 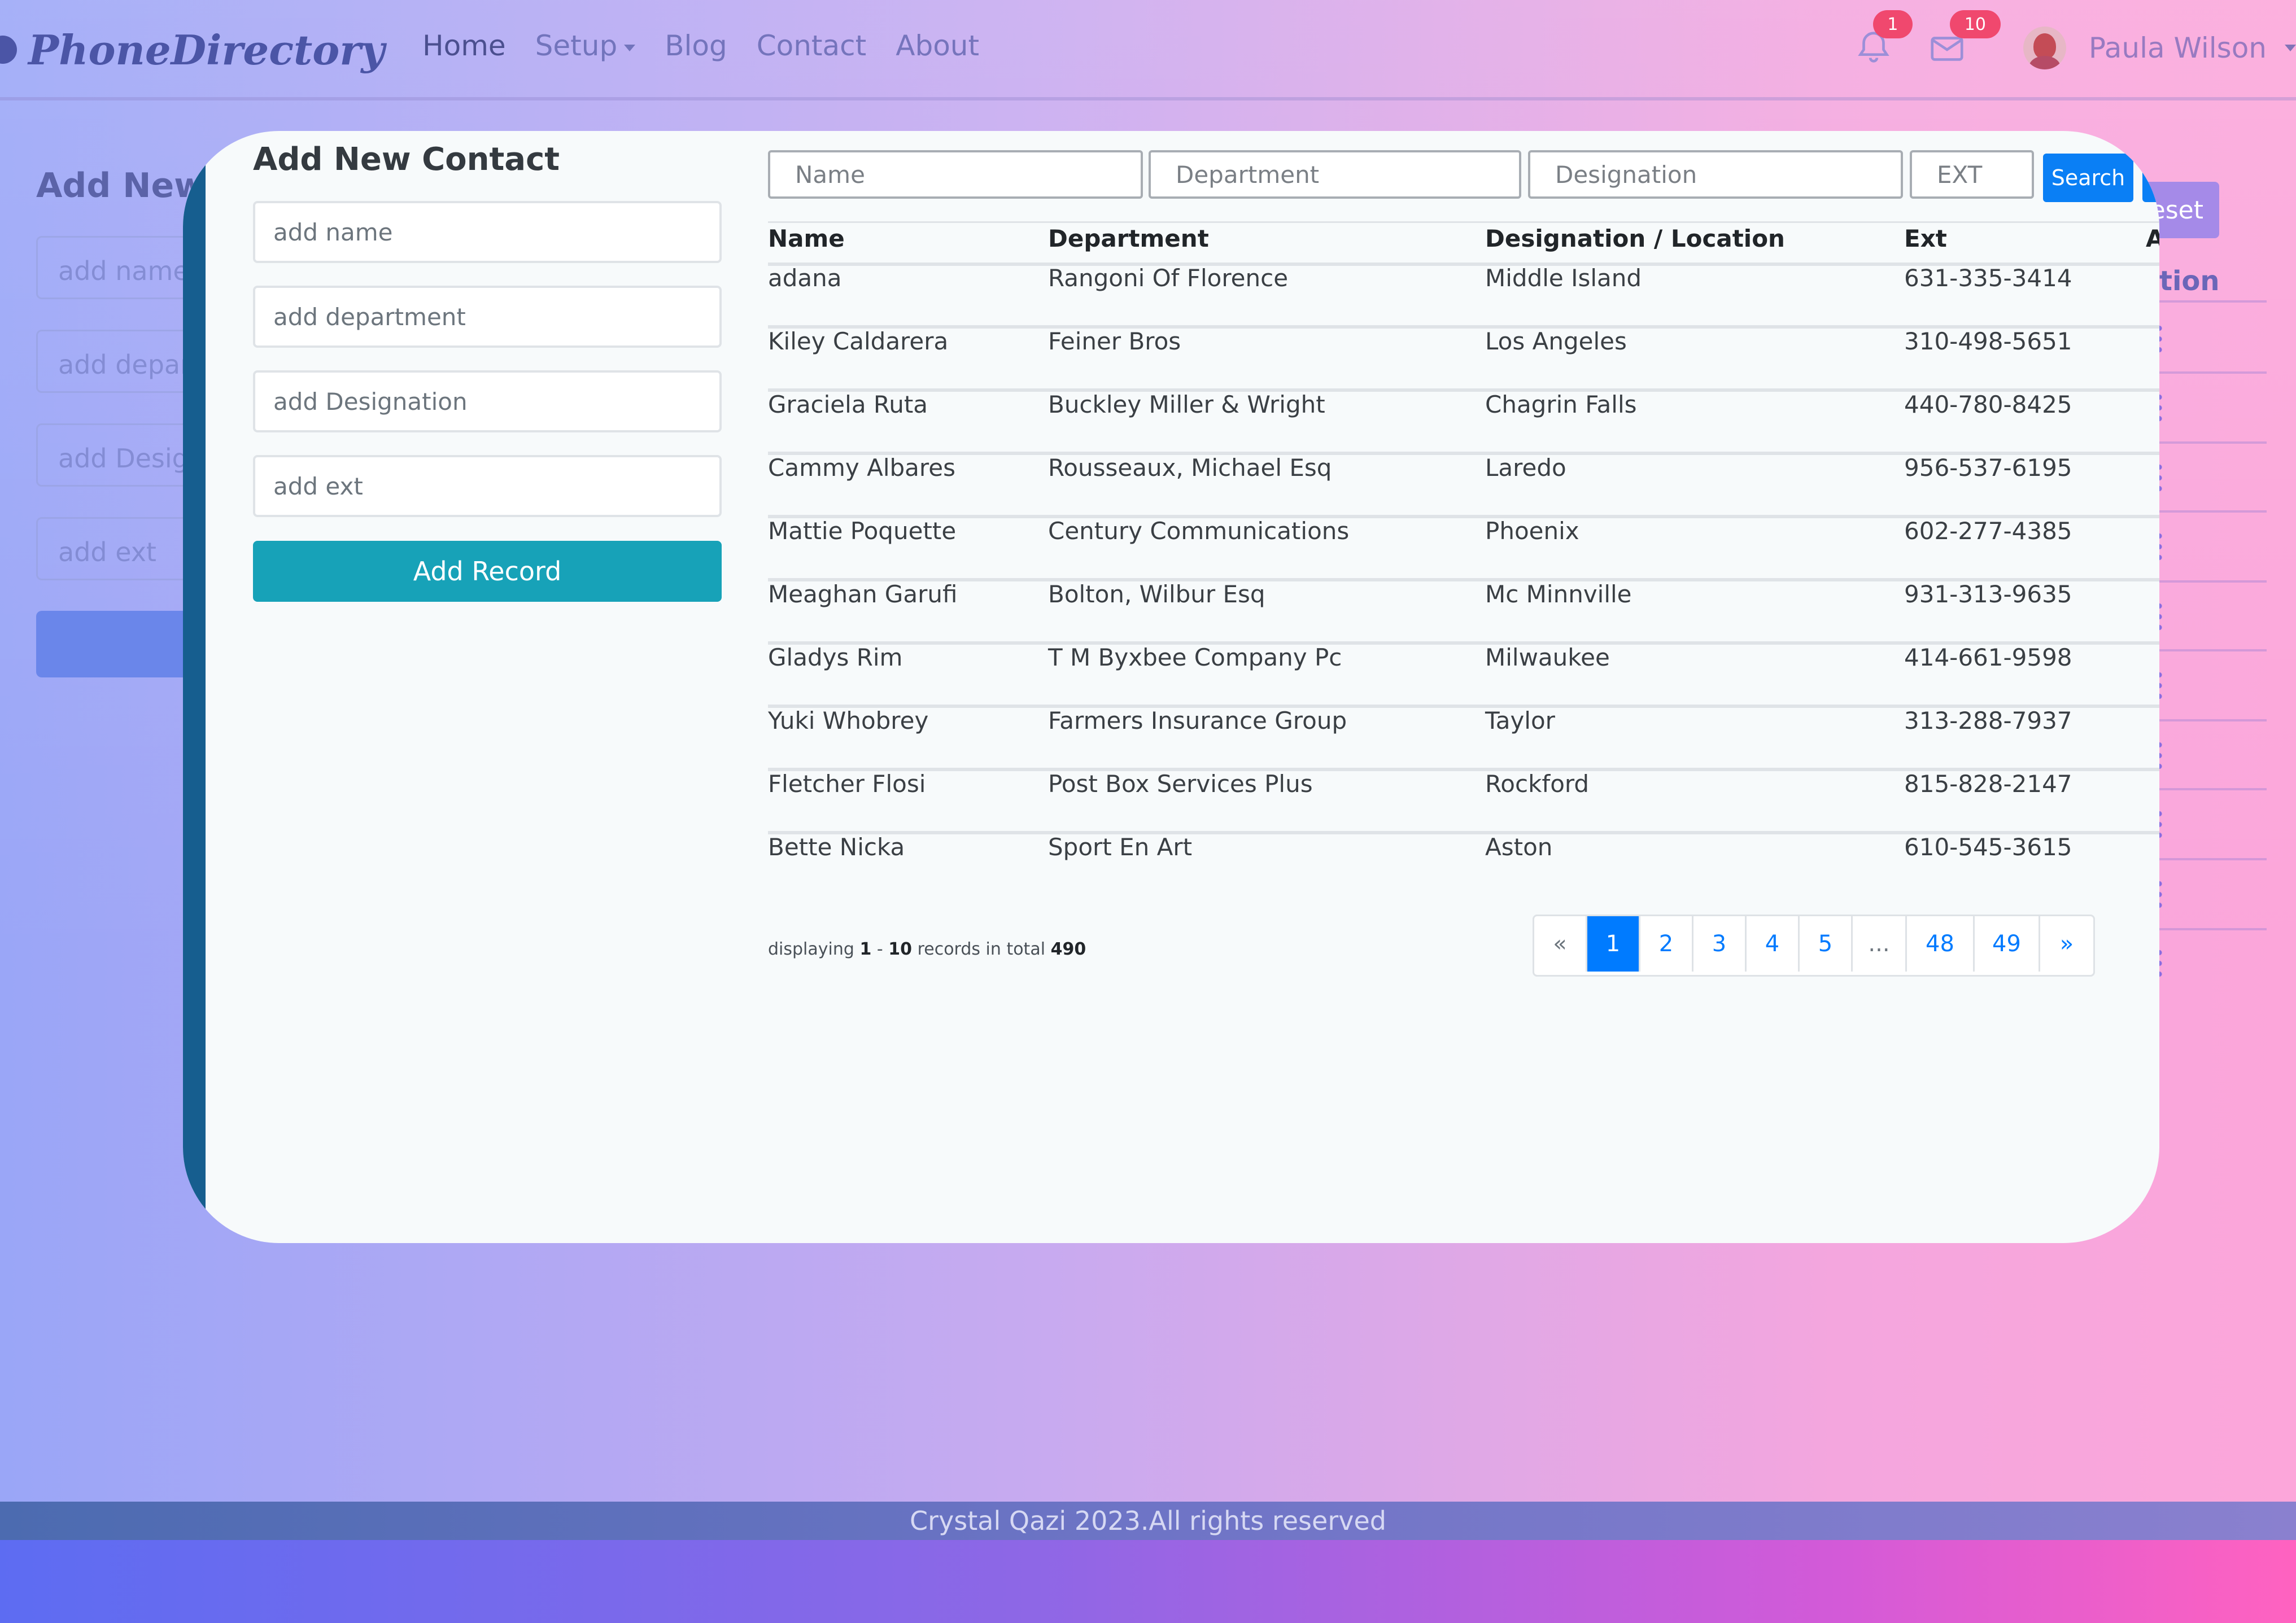 What do you see at coordinates (1972, 174) in the screenshot?
I see `search-ext-input` at bounding box center [1972, 174].